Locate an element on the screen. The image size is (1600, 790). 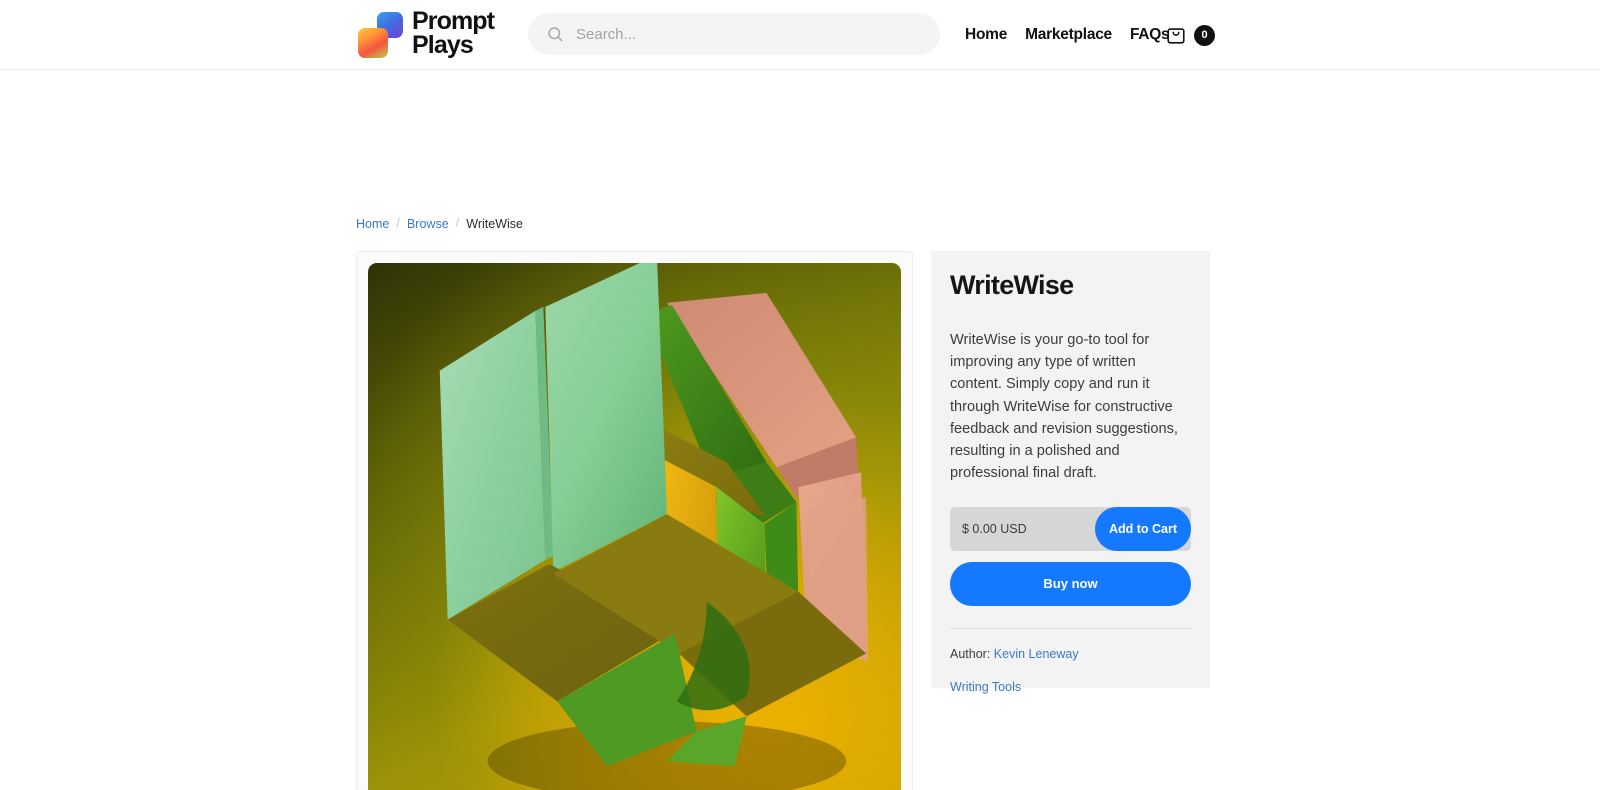
main-nav: Home Marketplace FAQs is located at coordinates (1067, 35).